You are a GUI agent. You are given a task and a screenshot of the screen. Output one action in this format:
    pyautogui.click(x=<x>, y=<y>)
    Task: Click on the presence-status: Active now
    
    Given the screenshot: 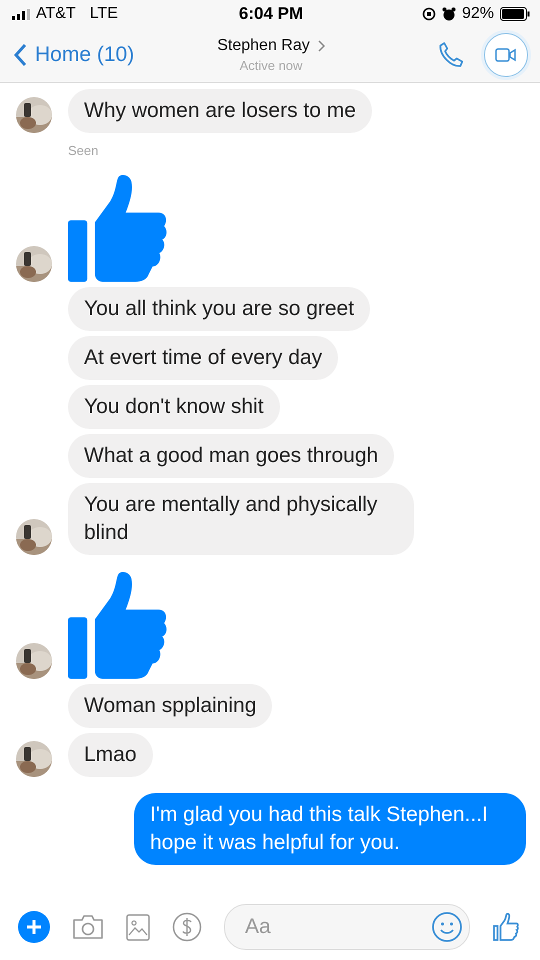 What is the action you would take?
    pyautogui.click(x=271, y=65)
    